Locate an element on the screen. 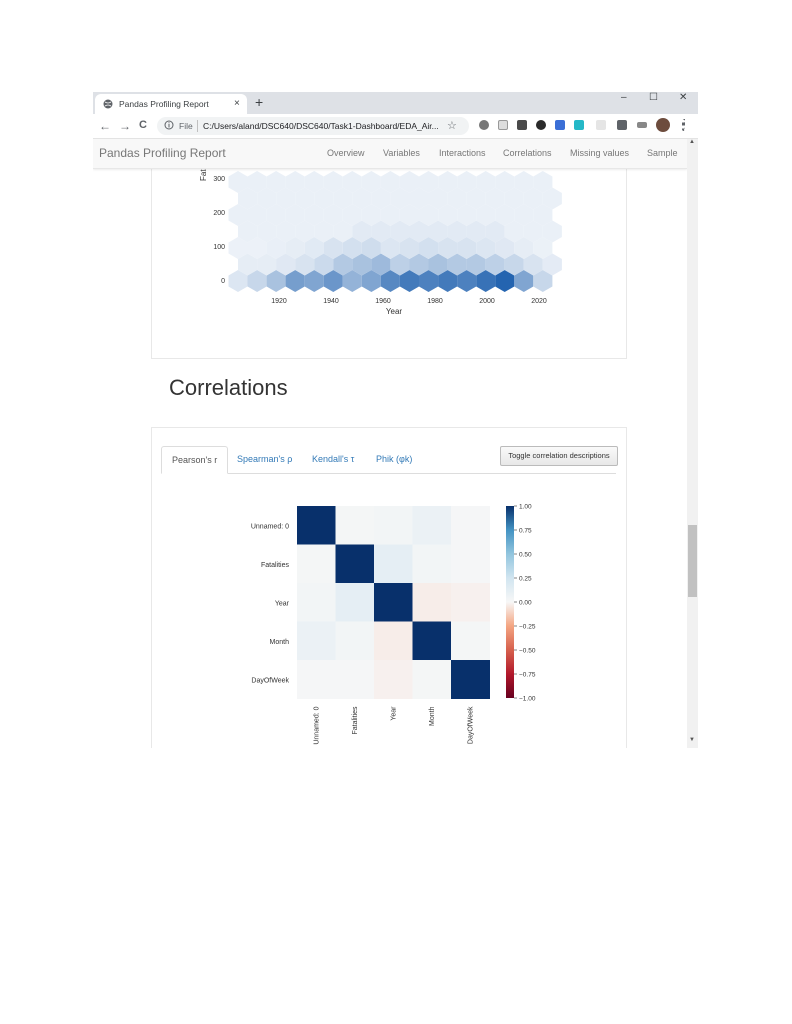  hexbin-ytick: 200 is located at coordinates (219, 213).